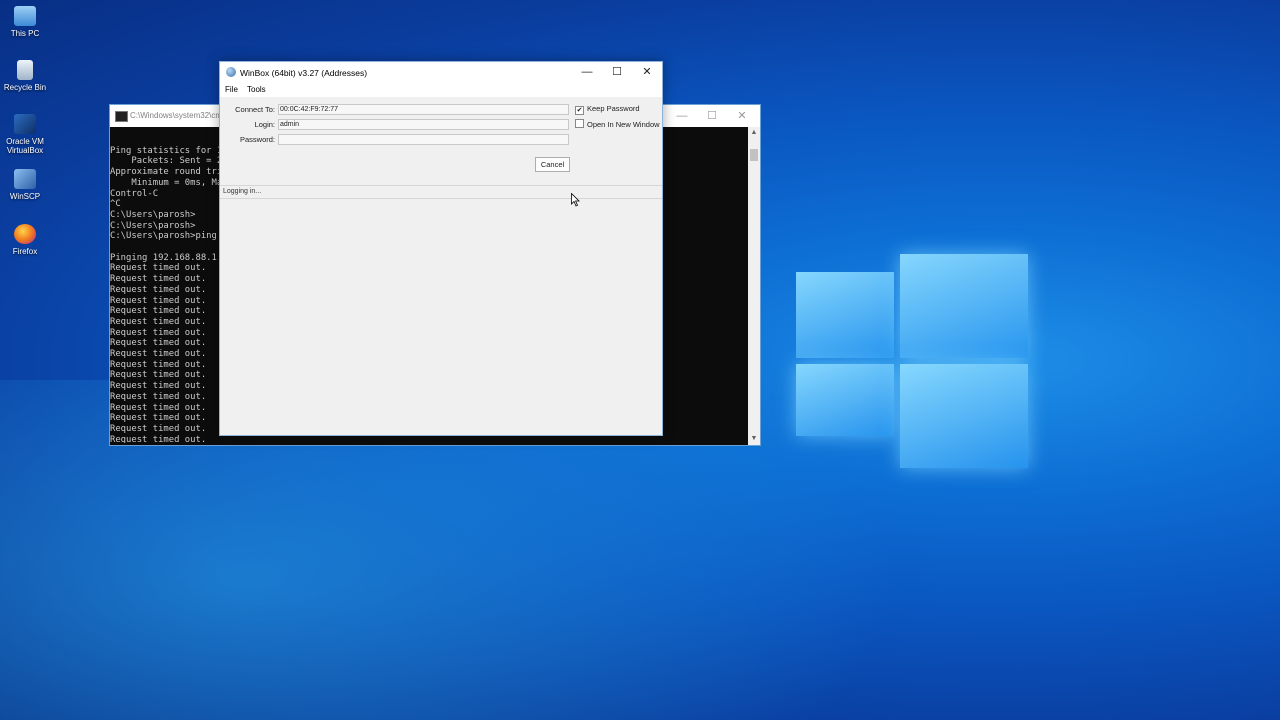 Image resolution: width=1280 pixels, height=720 pixels. I want to click on winbox-minimize-button: —, so click(587, 72).